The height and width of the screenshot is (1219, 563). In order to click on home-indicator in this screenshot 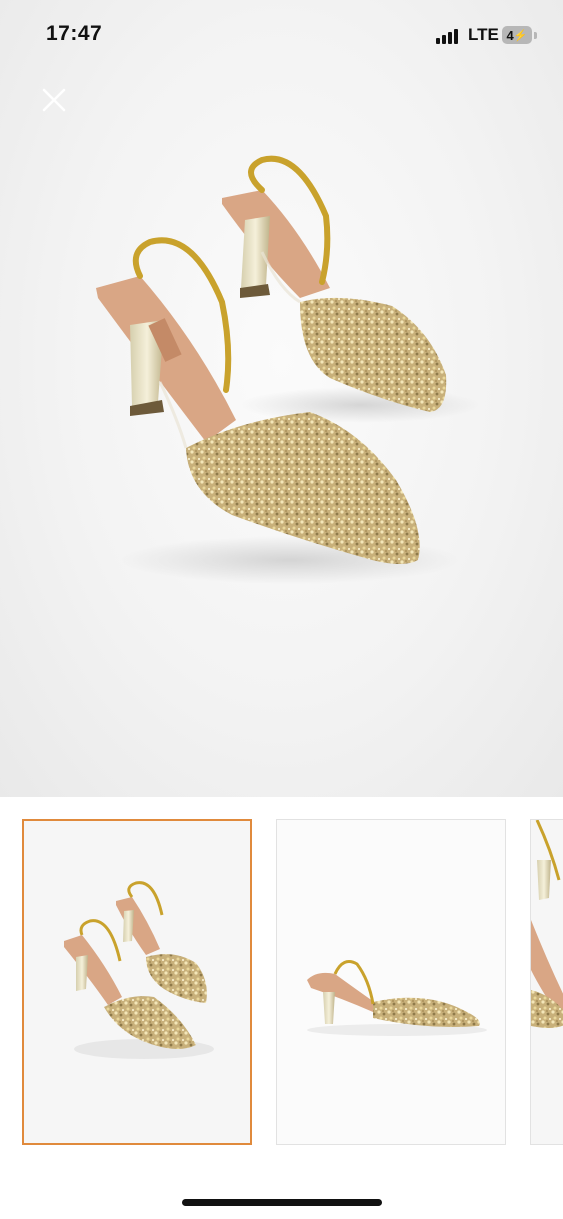, I will do `click(282, 1202)`.